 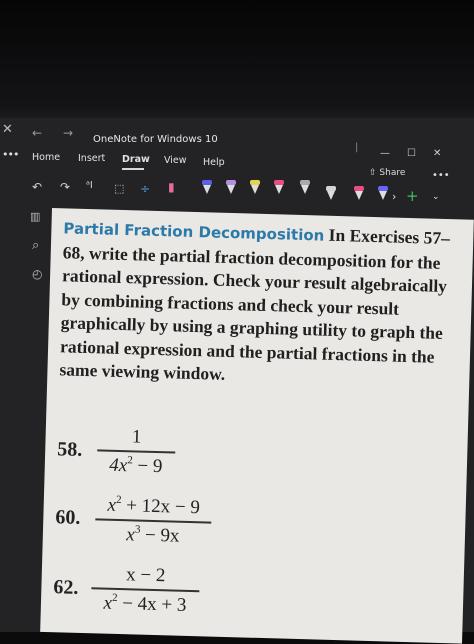 What do you see at coordinates (305, 187) in the screenshot?
I see `pen-5-icon` at bounding box center [305, 187].